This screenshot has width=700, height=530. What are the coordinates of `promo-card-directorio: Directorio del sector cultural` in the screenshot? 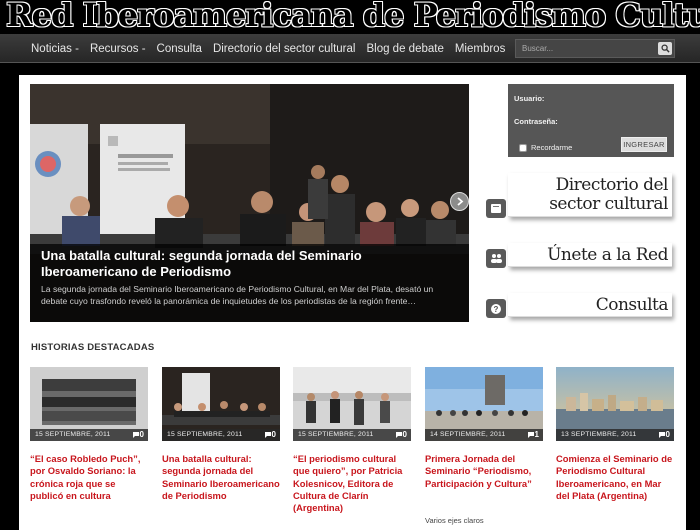 It's located at (590, 195).